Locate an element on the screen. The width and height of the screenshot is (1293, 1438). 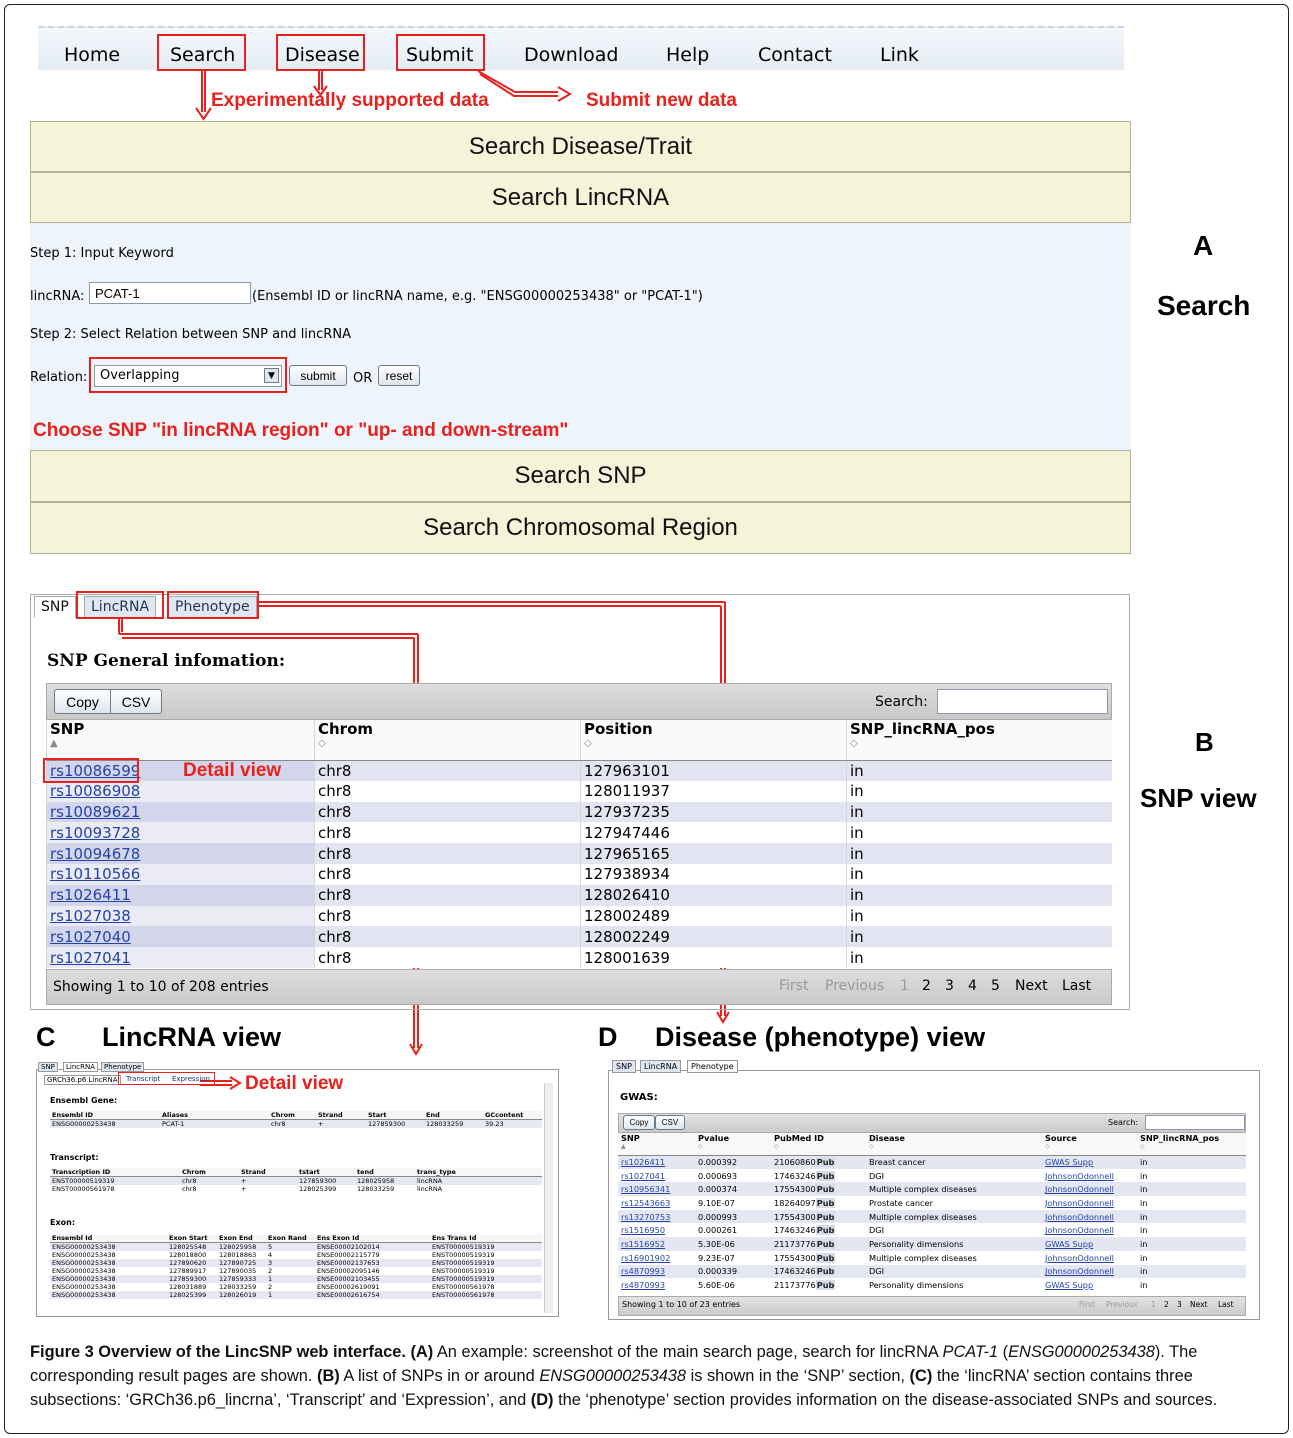
snp-link: rs10089621 is located at coordinates (95, 812).